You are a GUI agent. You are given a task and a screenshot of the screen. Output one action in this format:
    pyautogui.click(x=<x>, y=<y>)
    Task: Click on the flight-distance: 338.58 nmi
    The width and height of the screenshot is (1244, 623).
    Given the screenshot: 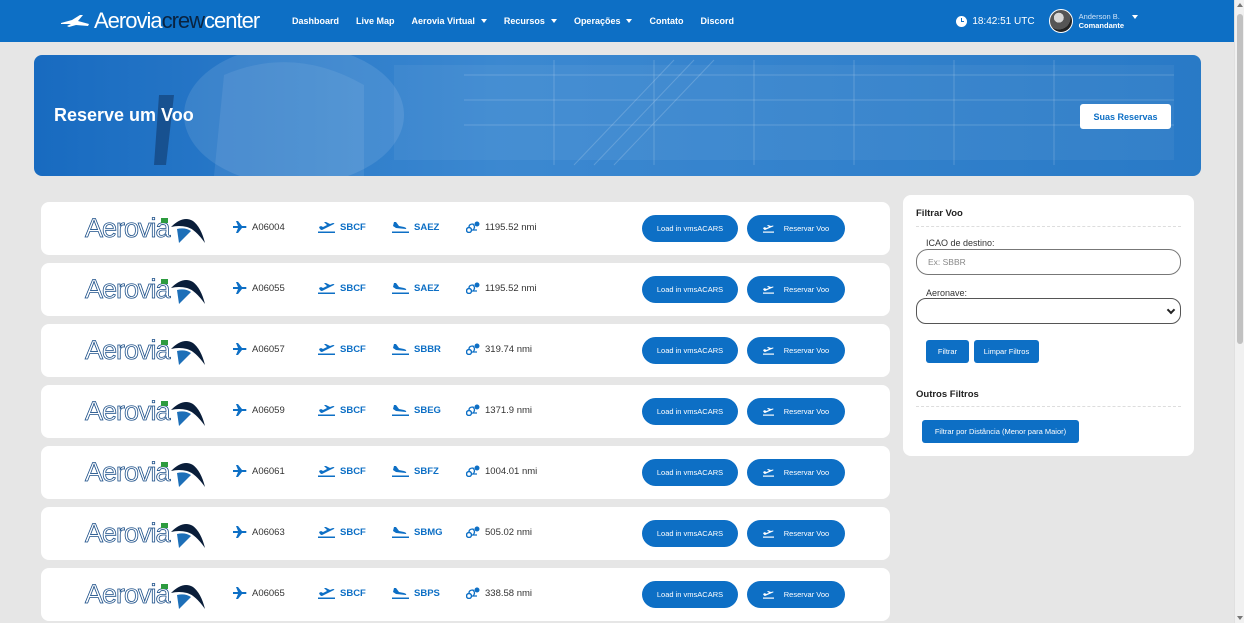 What is the action you would take?
    pyautogui.click(x=499, y=593)
    